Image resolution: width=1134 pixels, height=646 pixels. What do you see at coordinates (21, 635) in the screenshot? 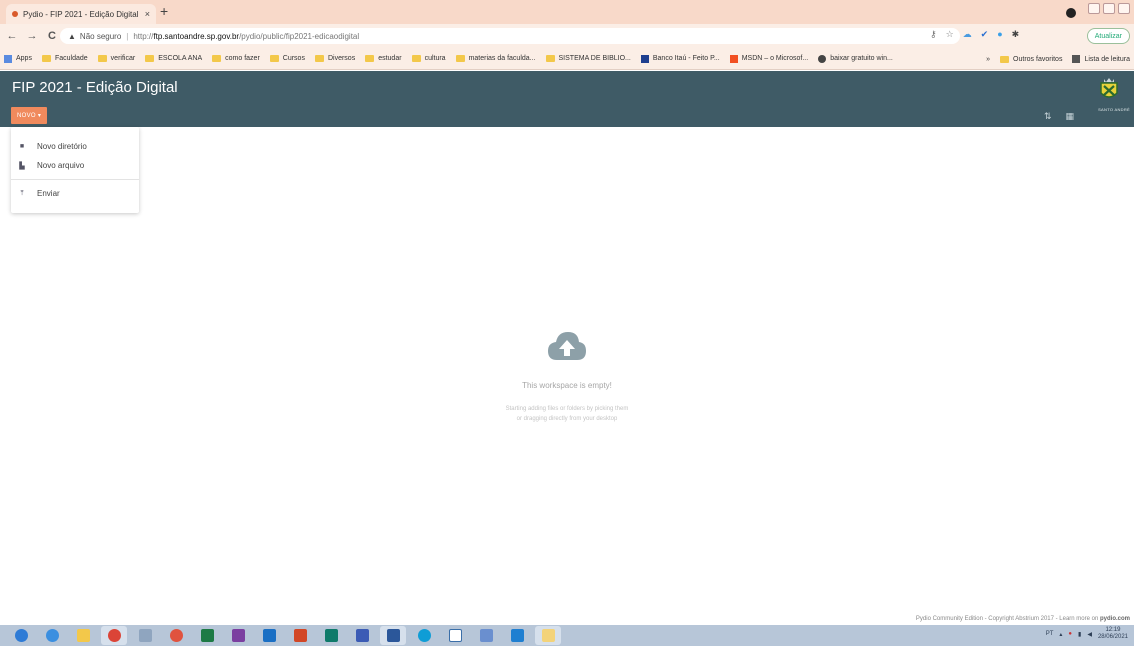
I see `start-button` at bounding box center [21, 635].